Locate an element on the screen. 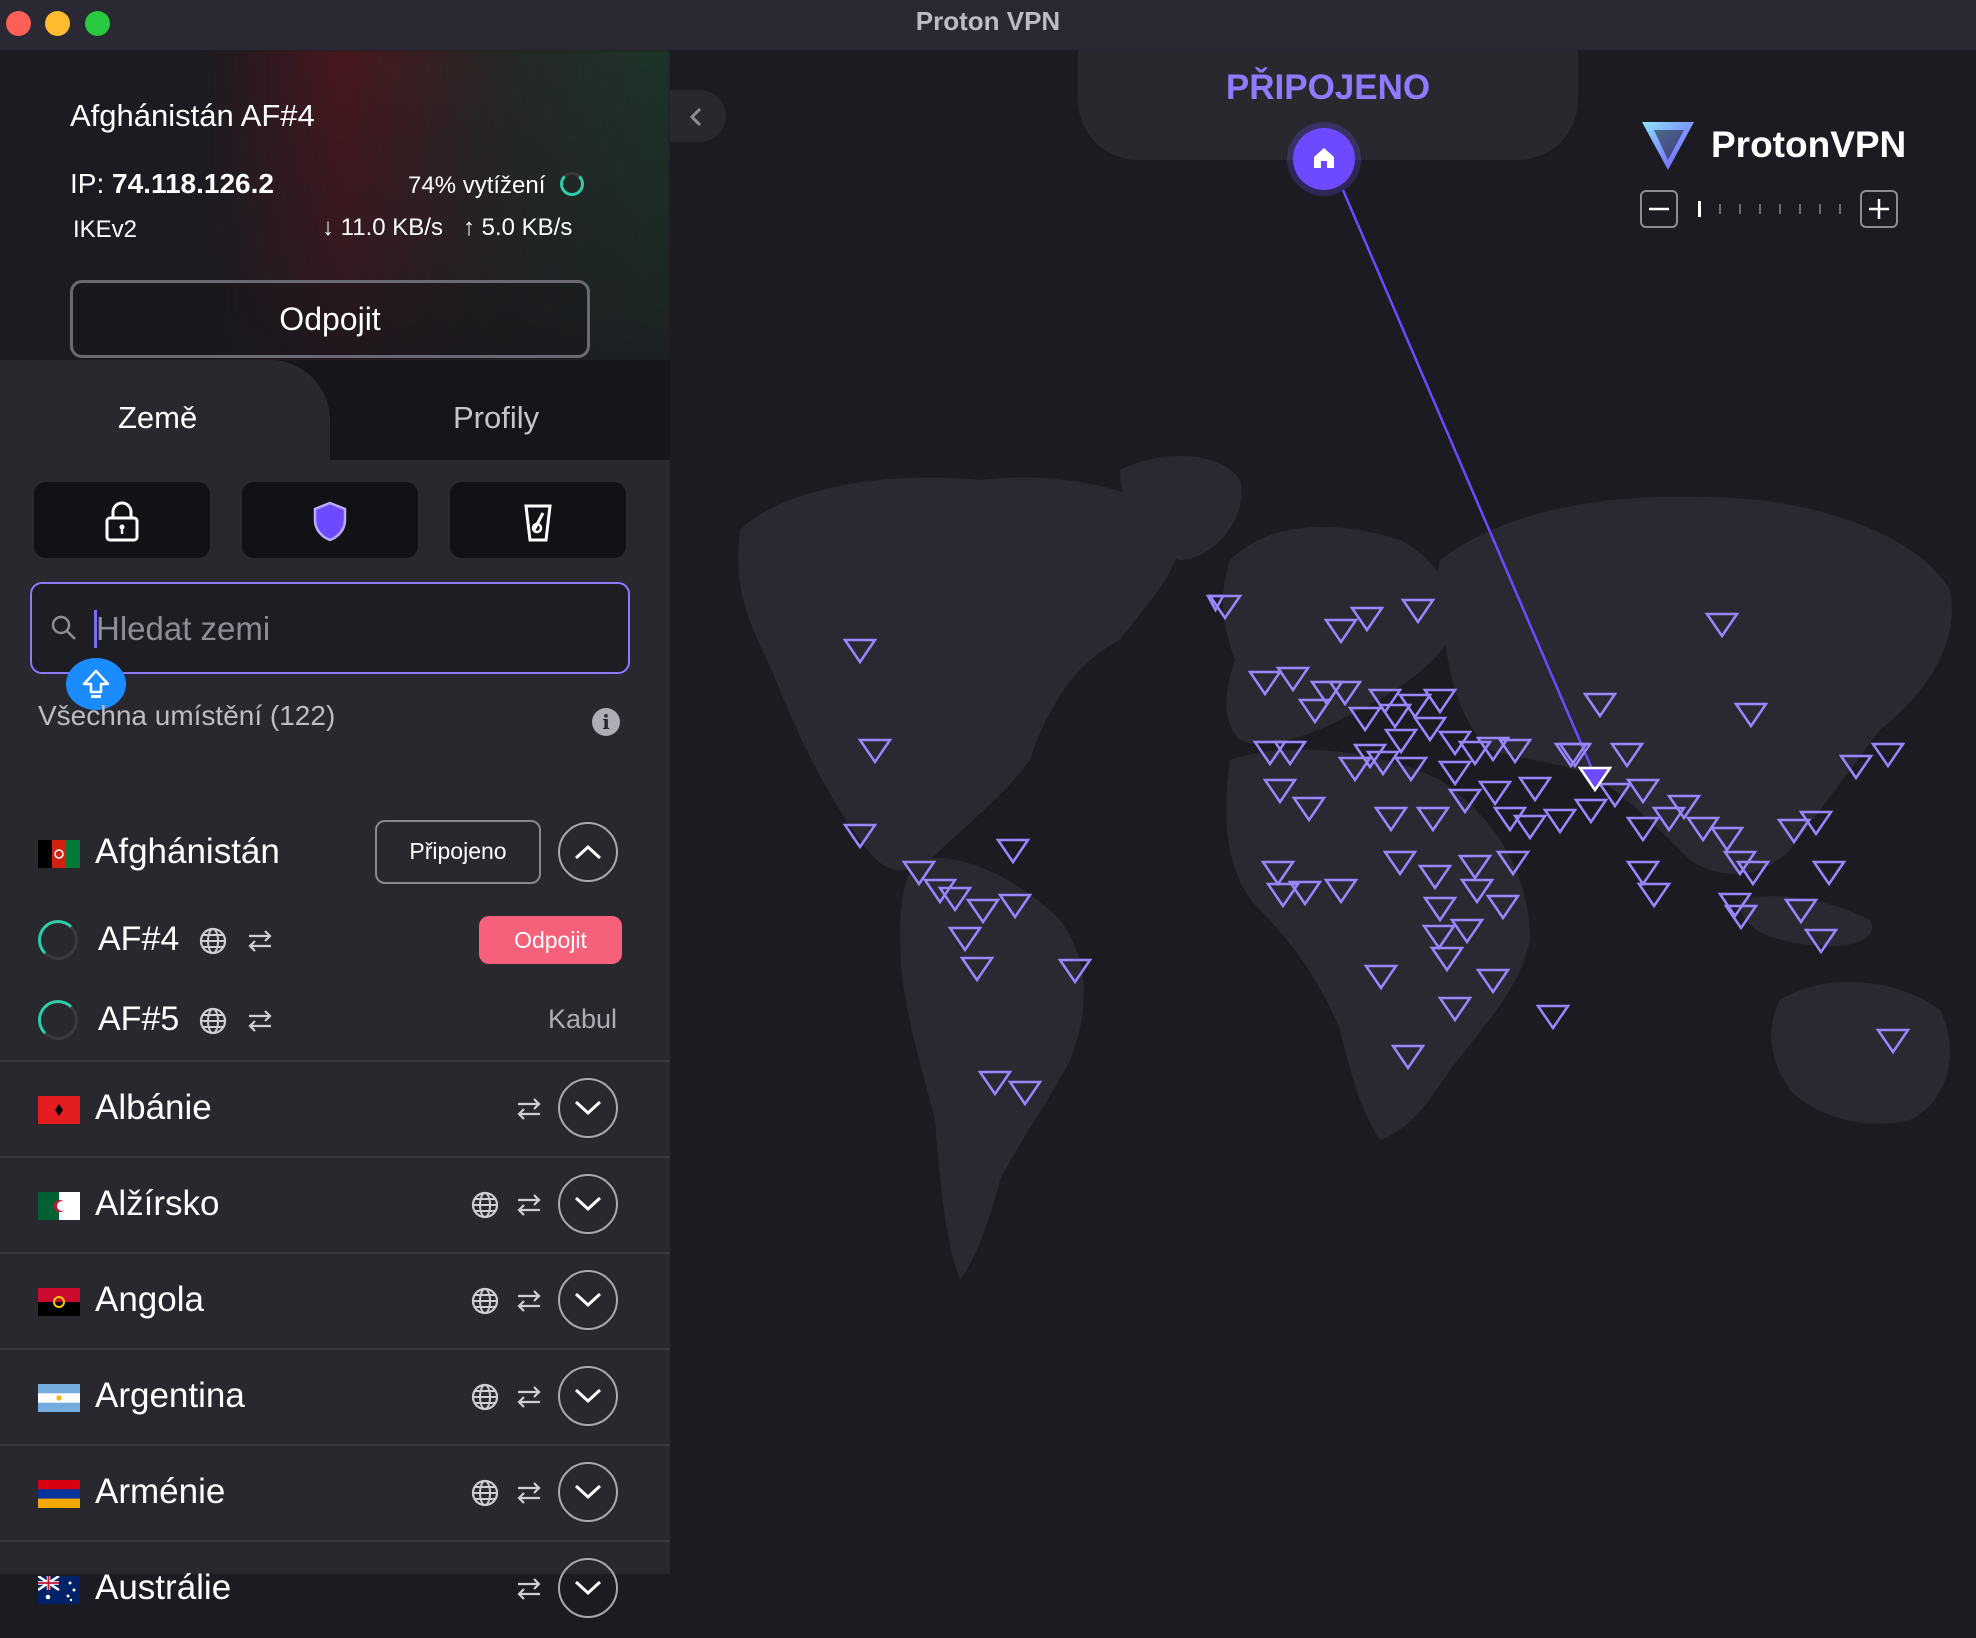 This screenshot has width=1976, height=1638. tab-countries-label: Země is located at coordinates (157, 418).